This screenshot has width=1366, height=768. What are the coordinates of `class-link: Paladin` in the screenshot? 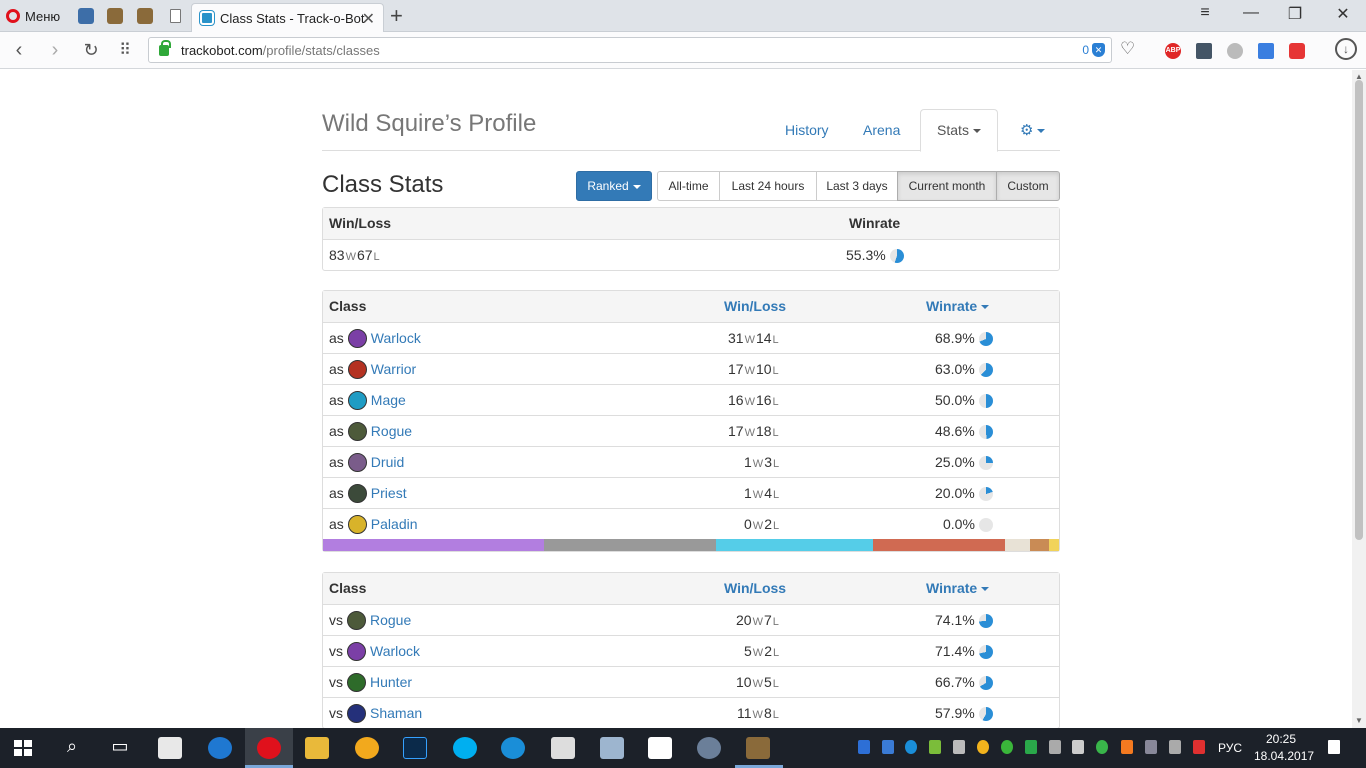 It's located at (394, 524).